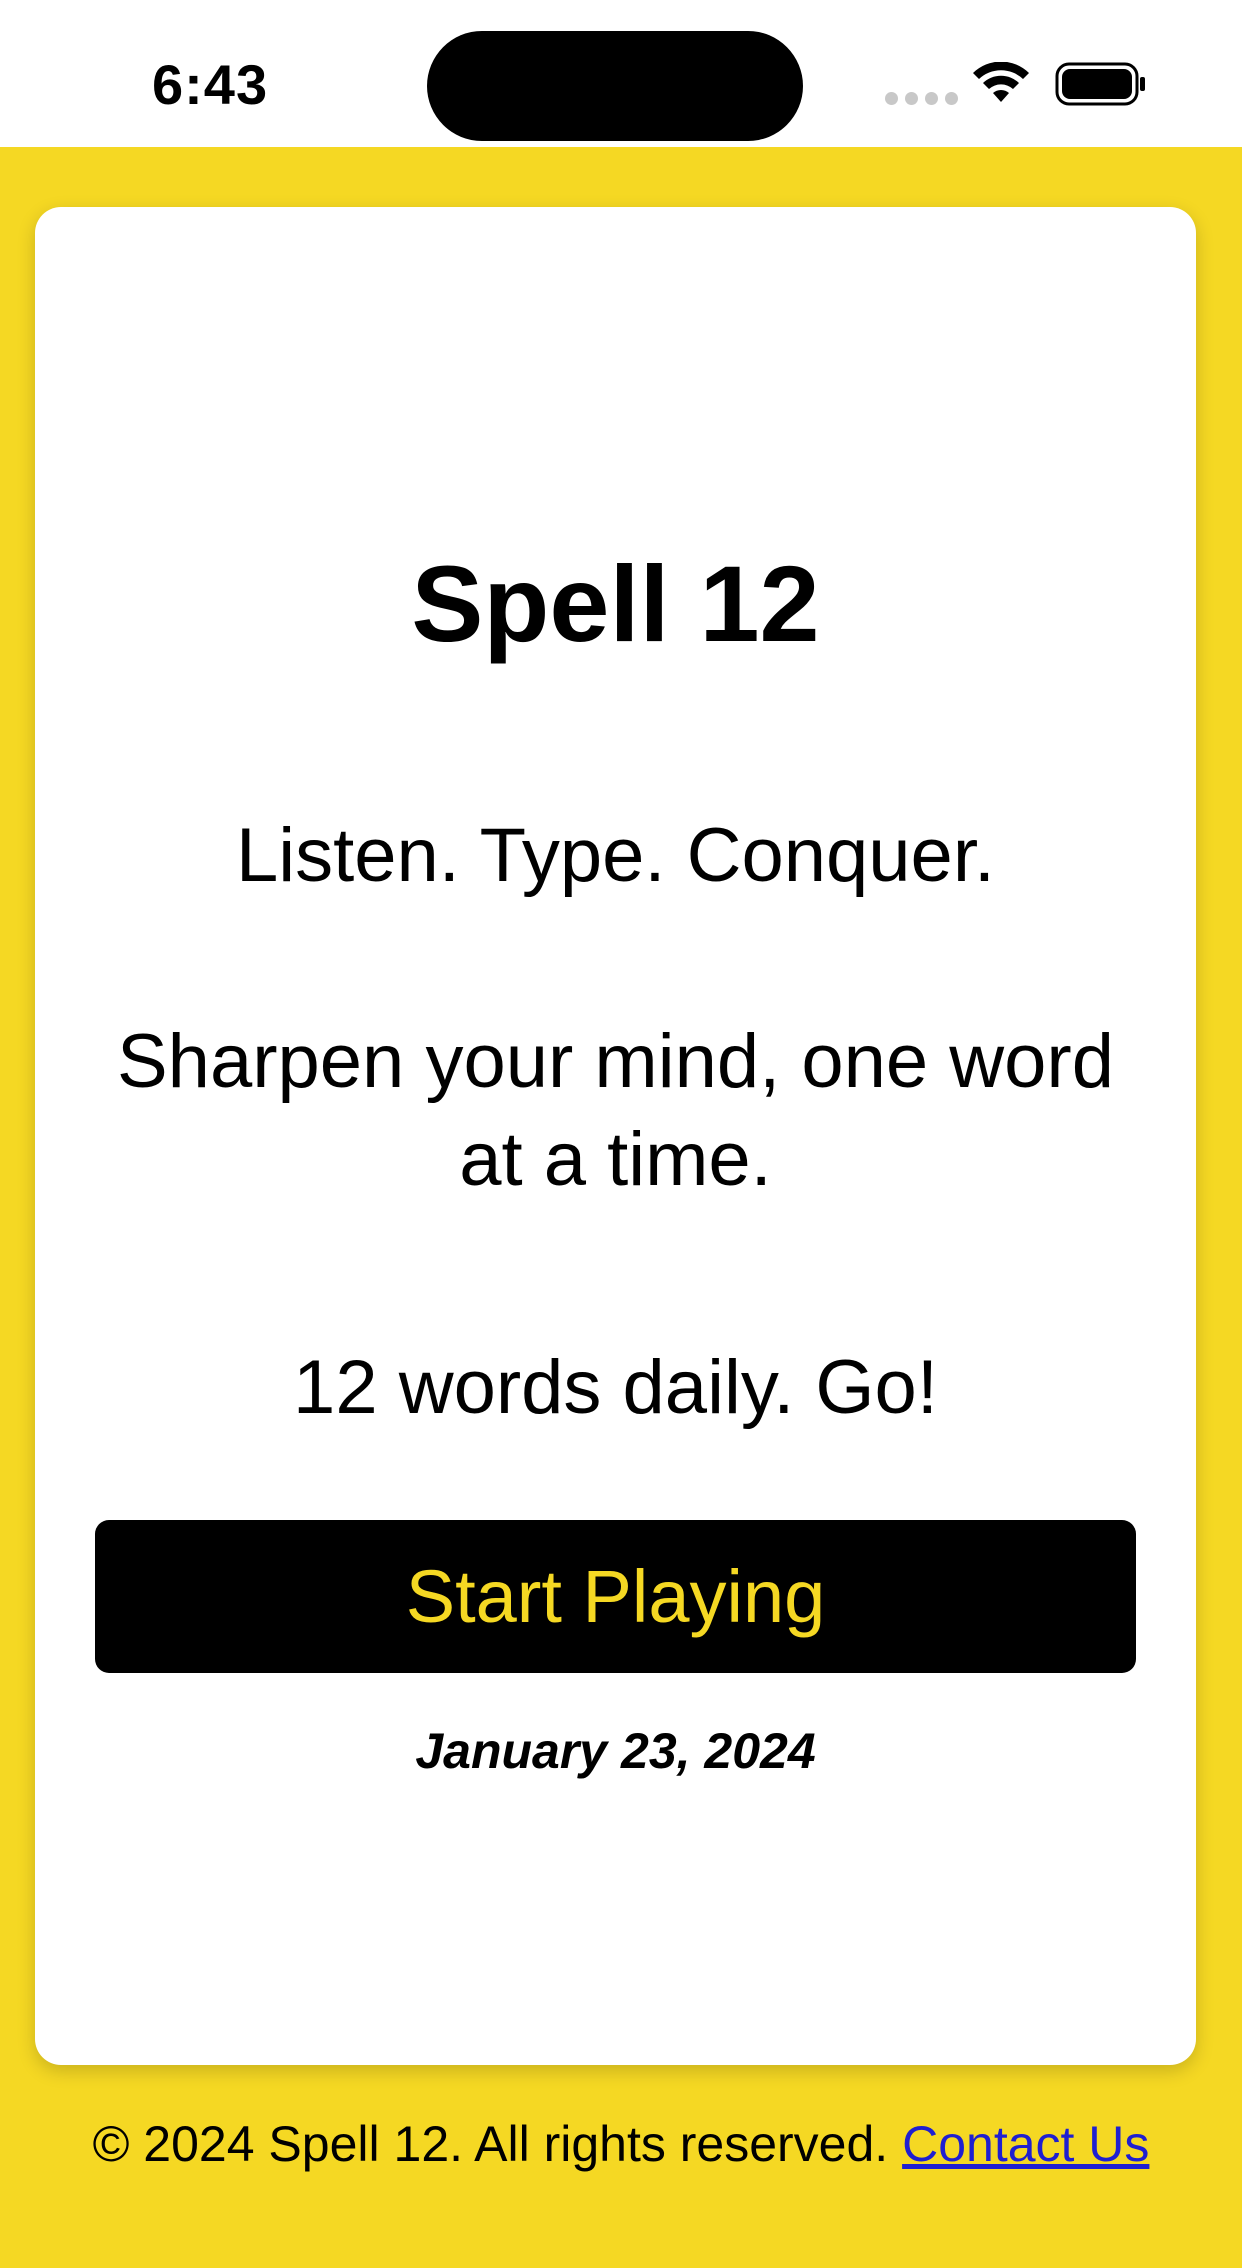  What do you see at coordinates (615, 1751) in the screenshot?
I see `current-date: January 23, 2024` at bounding box center [615, 1751].